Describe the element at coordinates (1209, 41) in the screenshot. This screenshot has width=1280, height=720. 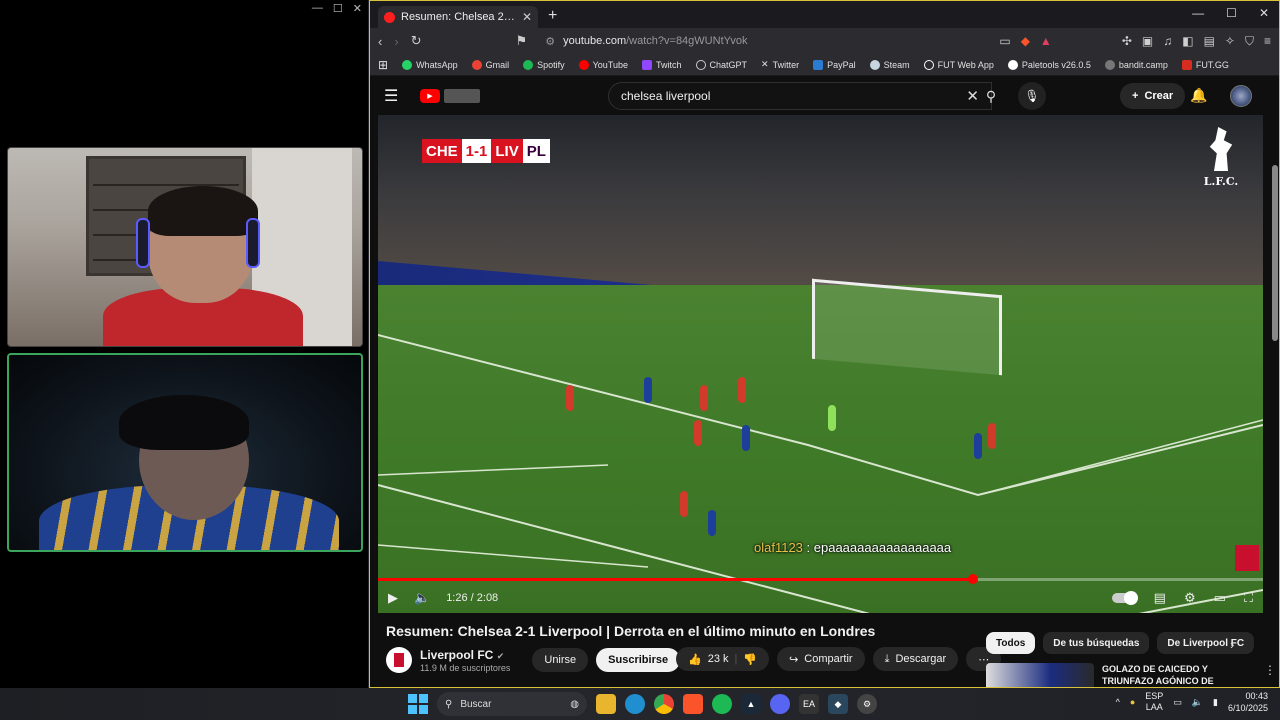
I see `wallet-icon: ▤` at that location.